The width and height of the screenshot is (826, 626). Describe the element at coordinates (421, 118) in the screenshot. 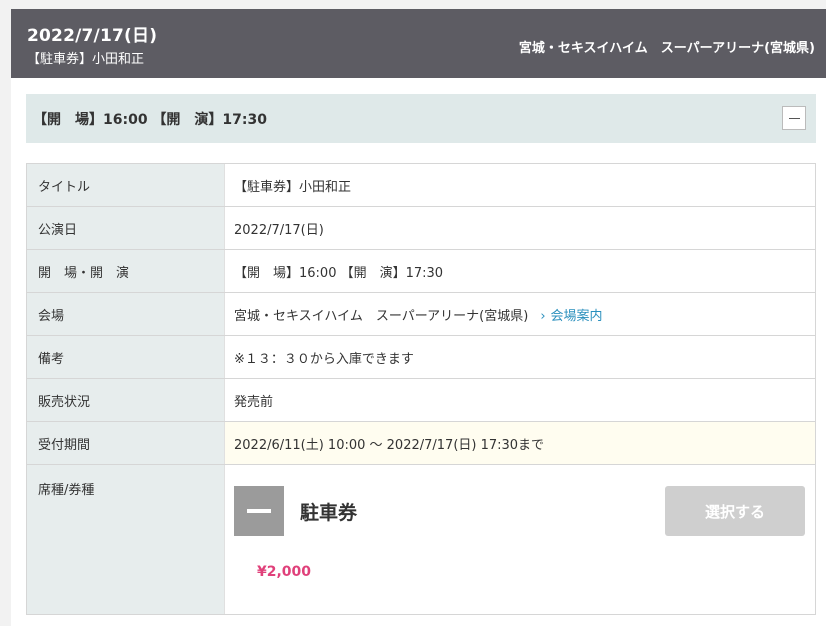

I see `open-time-bar: 【開 場】16:00 【開 演】17:30` at that location.